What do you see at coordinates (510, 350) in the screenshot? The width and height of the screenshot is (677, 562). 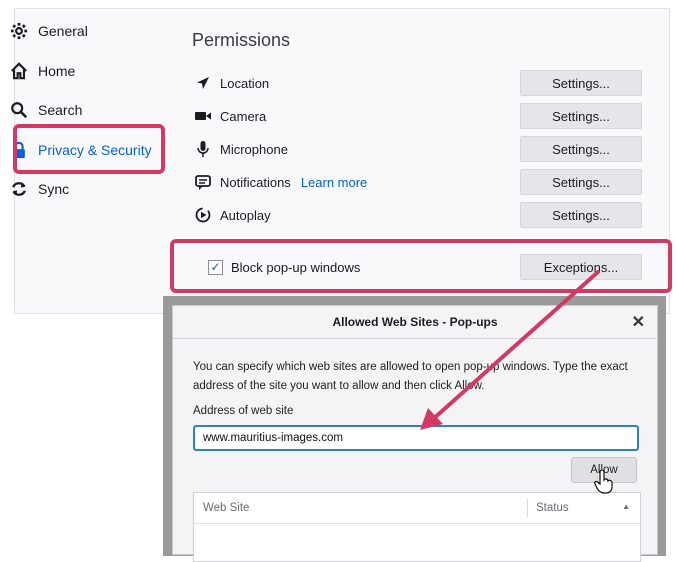 I see `annotation-arrow` at bounding box center [510, 350].